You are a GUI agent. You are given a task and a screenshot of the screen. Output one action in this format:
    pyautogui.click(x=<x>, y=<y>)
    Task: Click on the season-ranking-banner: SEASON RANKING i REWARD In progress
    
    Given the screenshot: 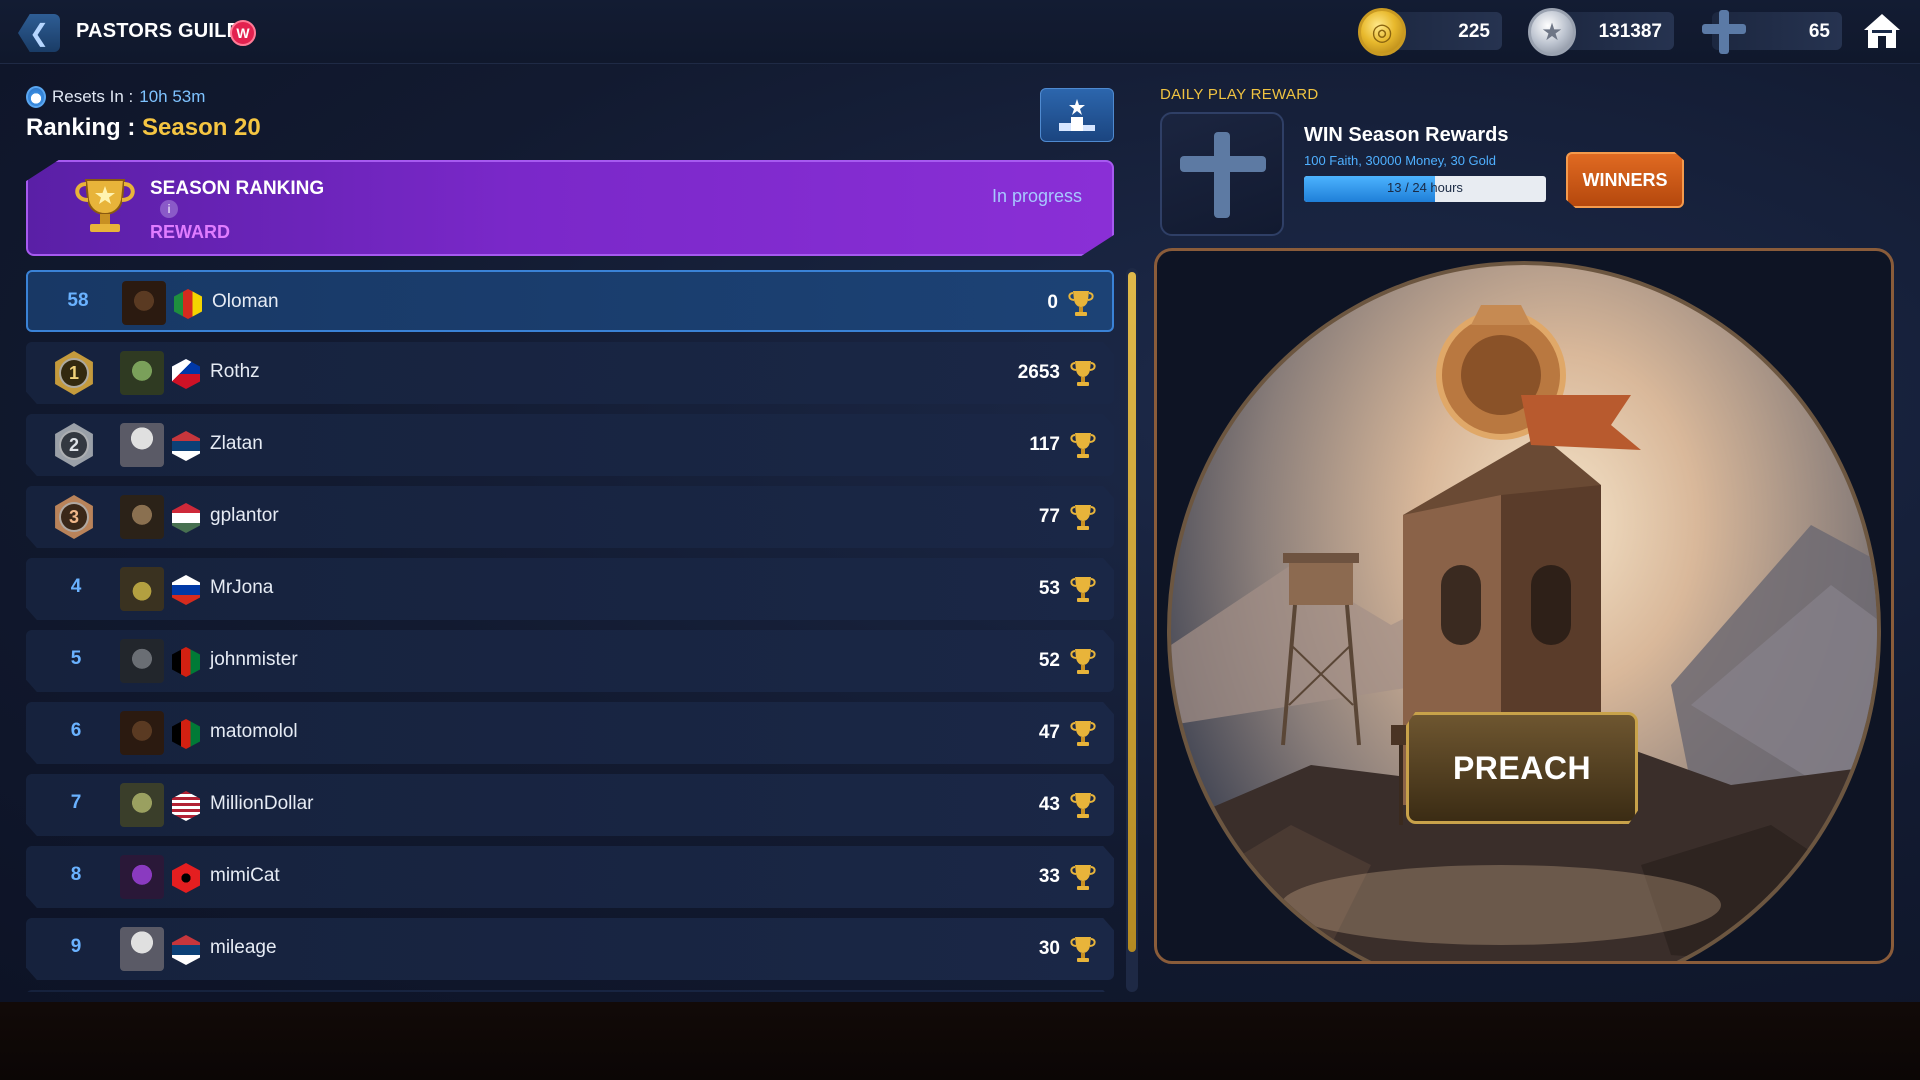 What is the action you would take?
    pyautogui.click(x=570, y=208)
    